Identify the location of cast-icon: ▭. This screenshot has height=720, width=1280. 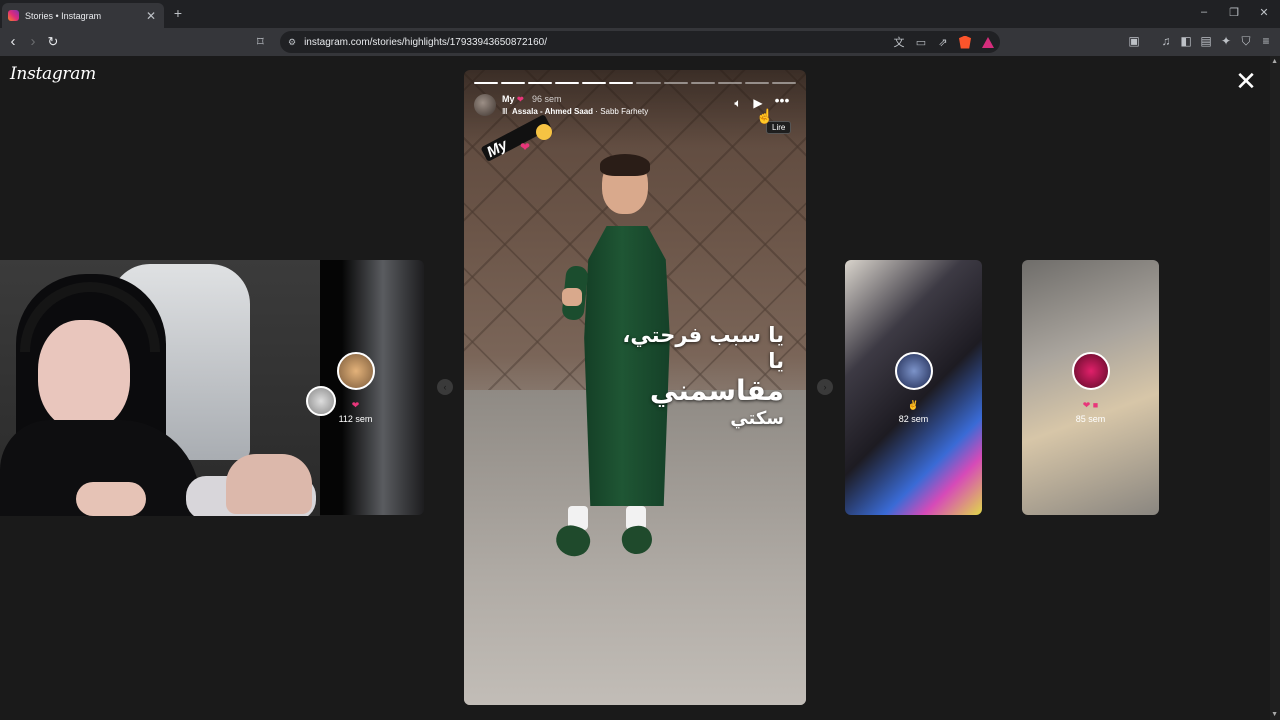
(921, 42).